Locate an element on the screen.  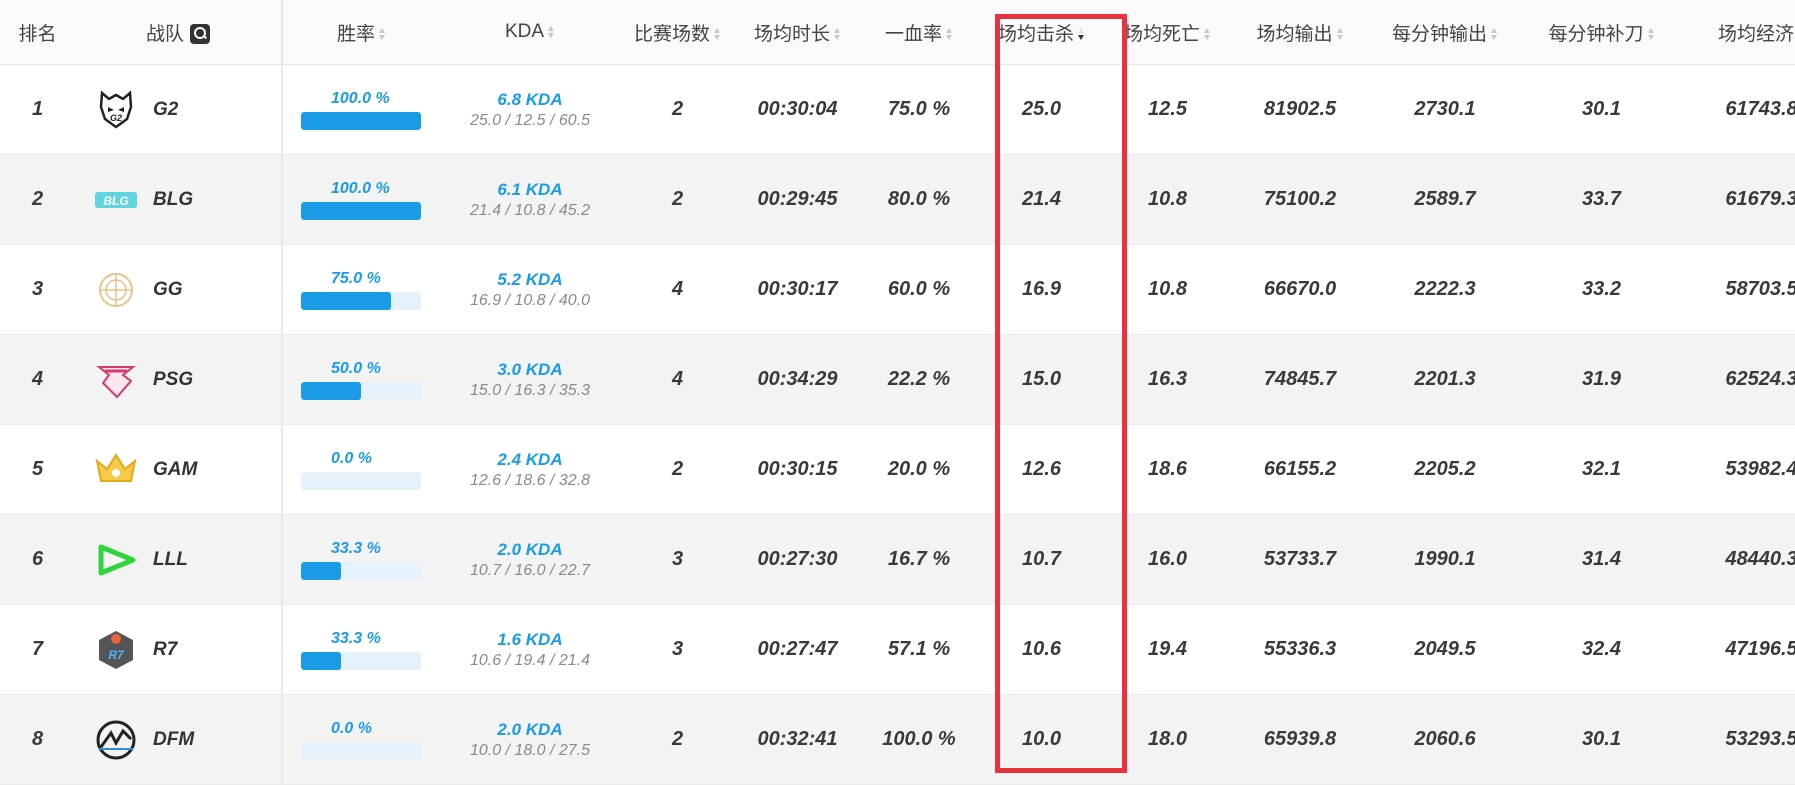
team-cell: GG is located at coordinates (179, 289).